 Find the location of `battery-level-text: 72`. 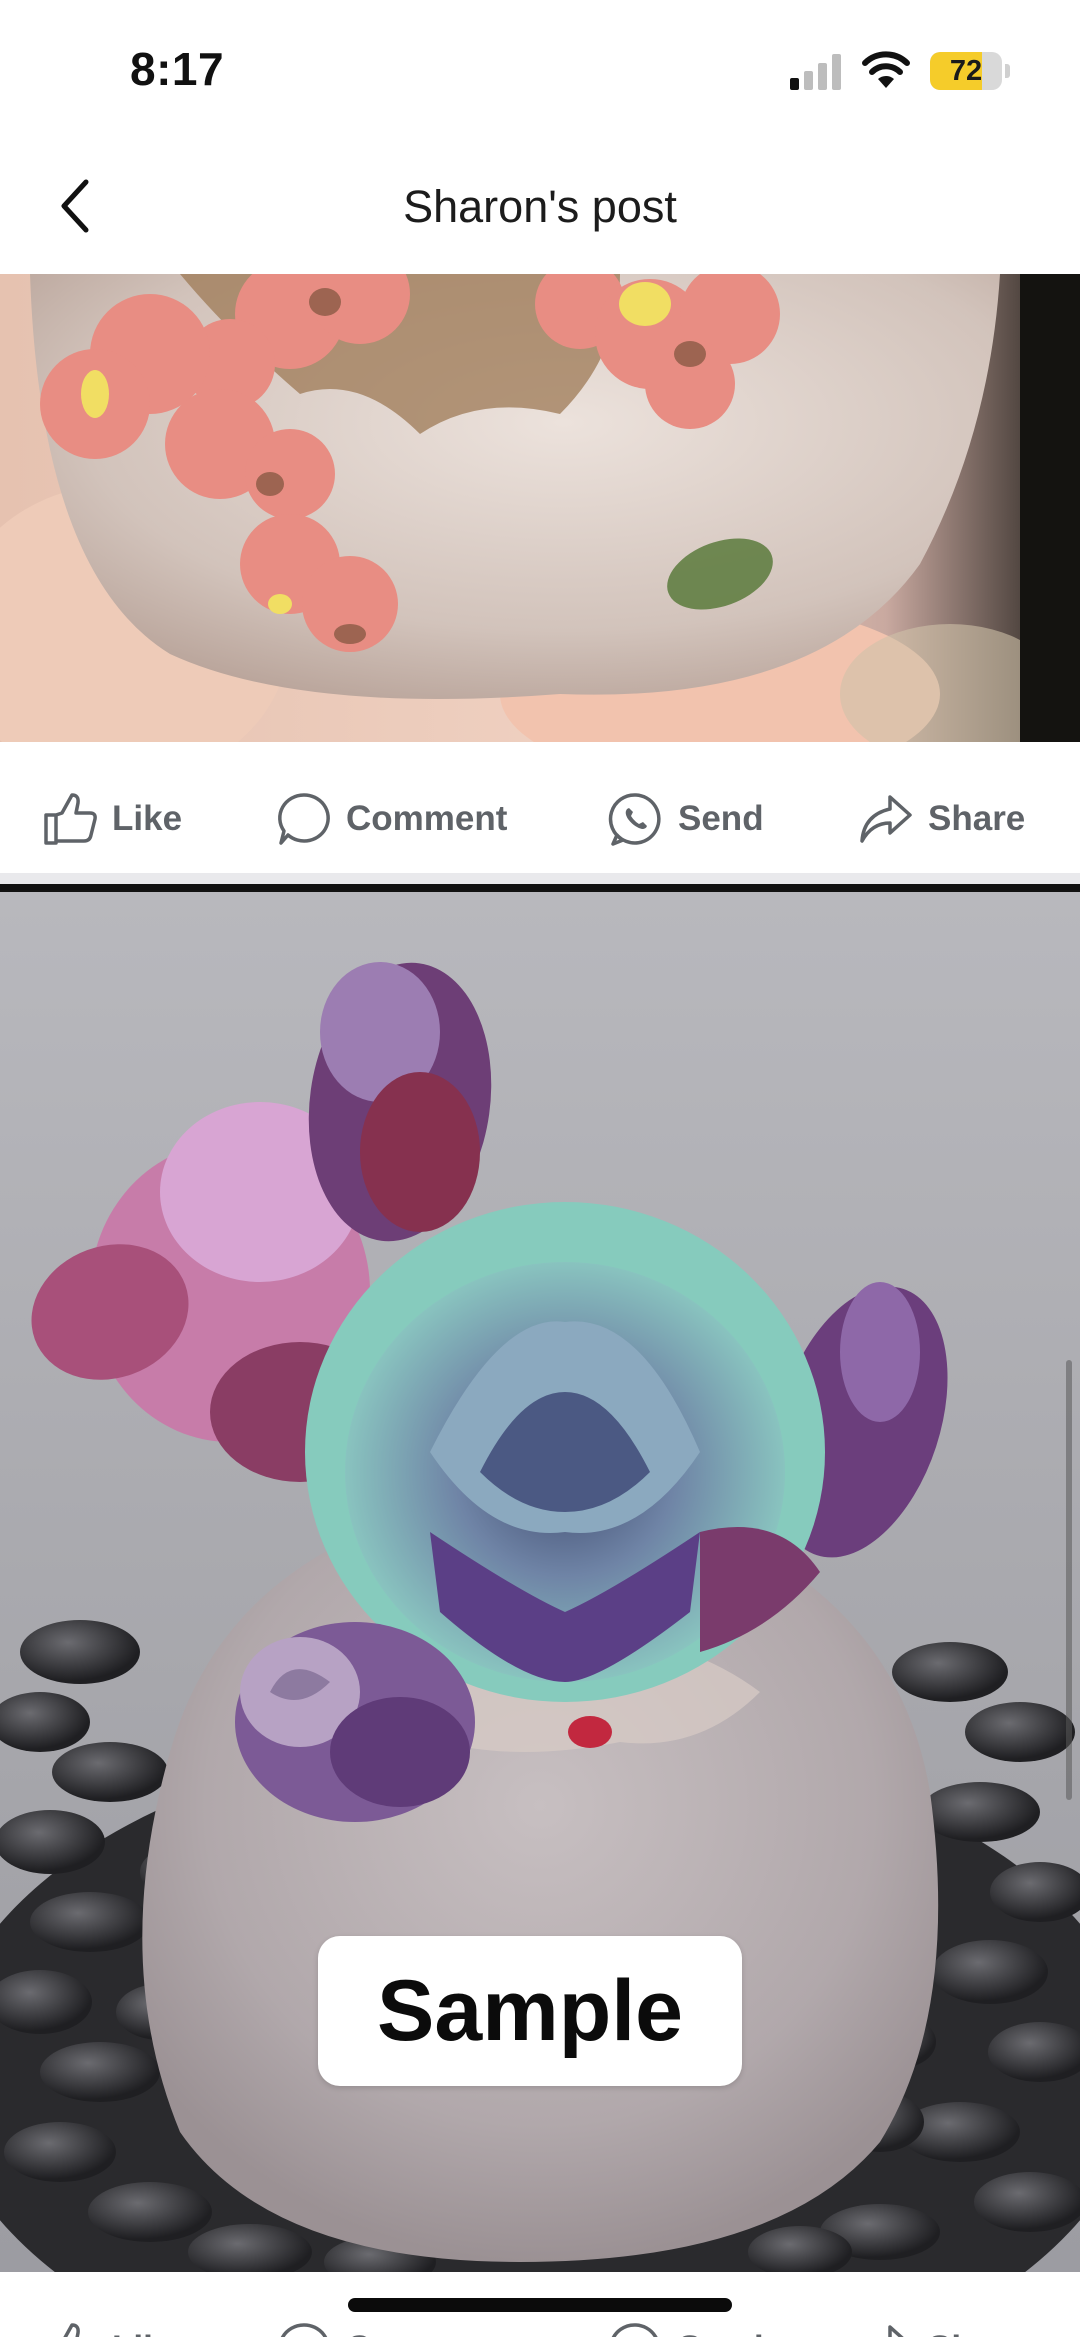

battery-level-text: 72 is located at coordinates (966, 71).